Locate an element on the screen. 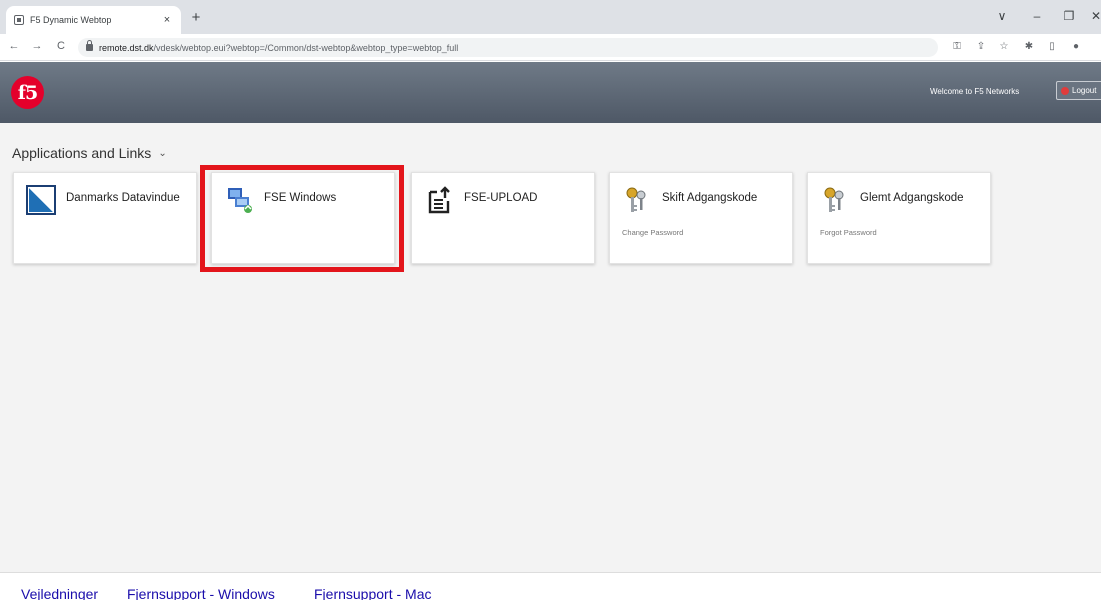 This screenshot has height=600, width=1101. tile-title: Skift Adgangskode is located at coordinates (710, 198).